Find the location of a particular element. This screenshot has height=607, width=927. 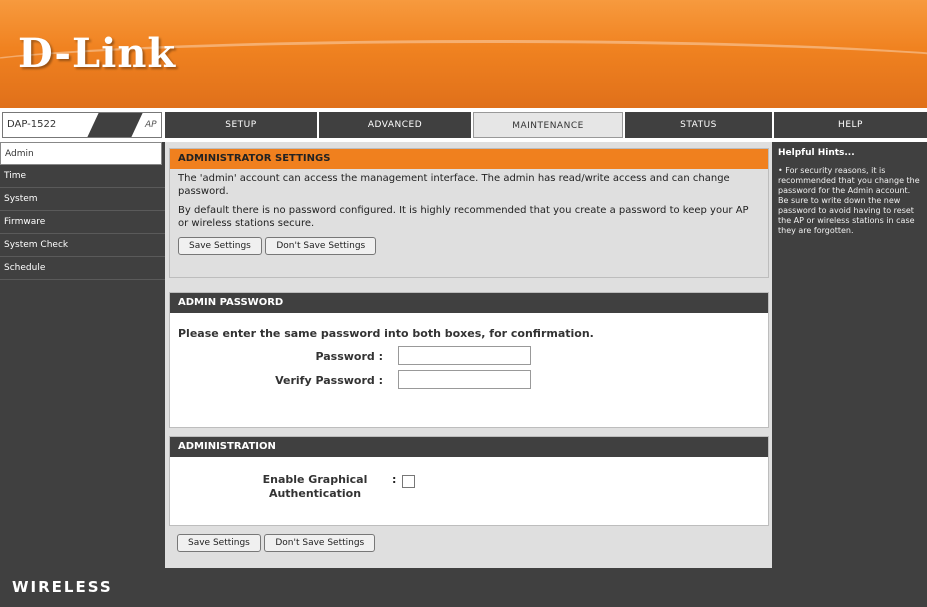

admin-password-title: ADMIN PASSWORD is located at coordinates (469, 303).